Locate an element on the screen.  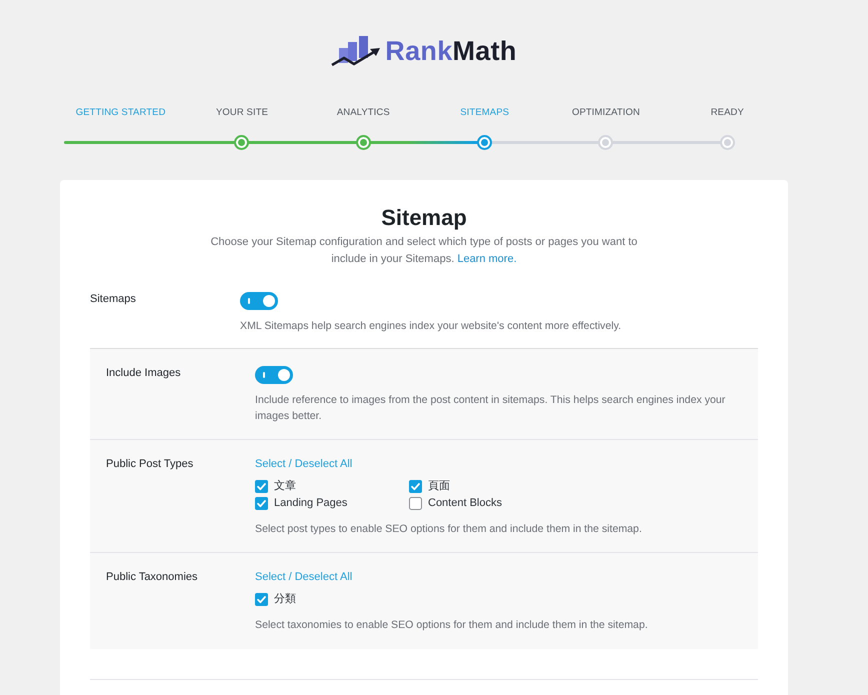
step-label: OPTIMIZATION is located at coordinates (606, 113).